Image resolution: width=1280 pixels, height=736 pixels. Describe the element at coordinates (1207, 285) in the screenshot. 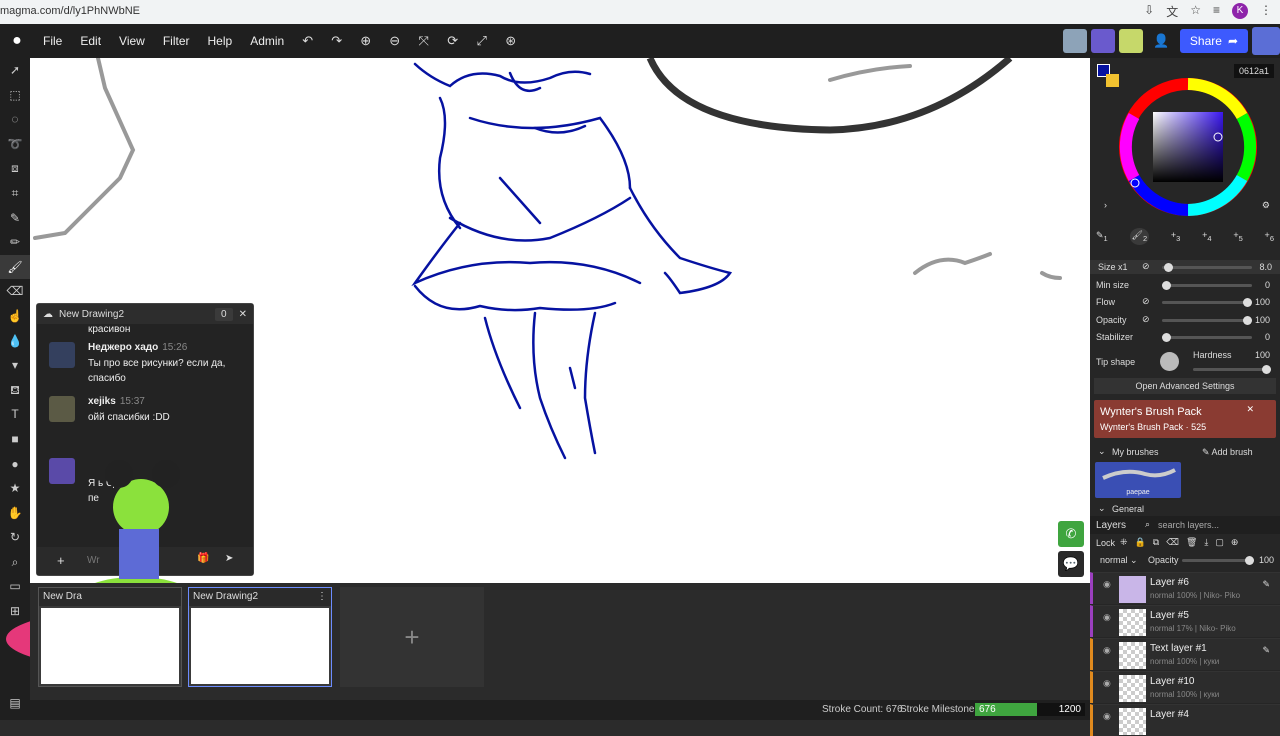

I see `min-size-slider` at that location.